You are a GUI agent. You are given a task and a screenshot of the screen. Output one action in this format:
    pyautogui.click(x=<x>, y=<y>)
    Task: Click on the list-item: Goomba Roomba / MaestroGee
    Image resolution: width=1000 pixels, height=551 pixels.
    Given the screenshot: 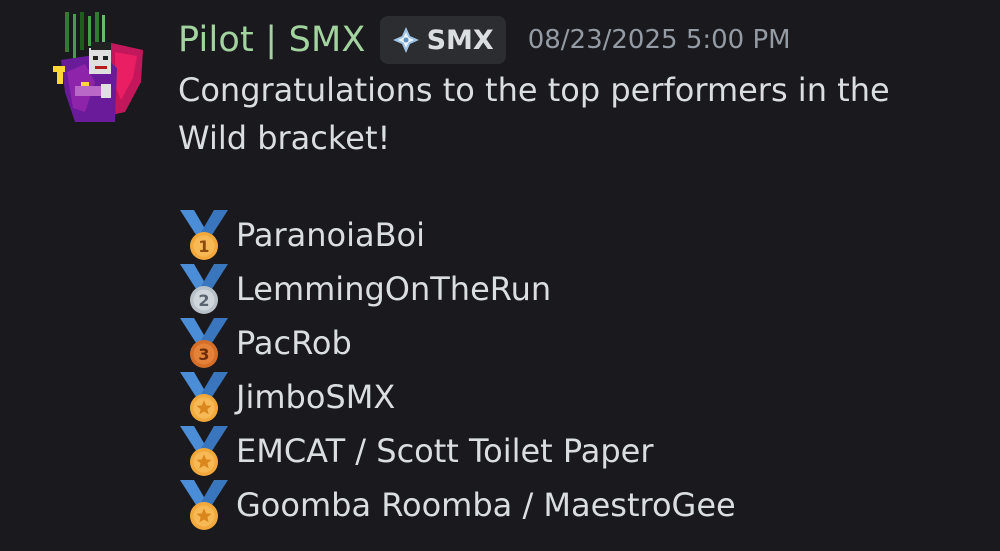 What is the action you would take?
    pyautogui.click(x=457, y=505)
    